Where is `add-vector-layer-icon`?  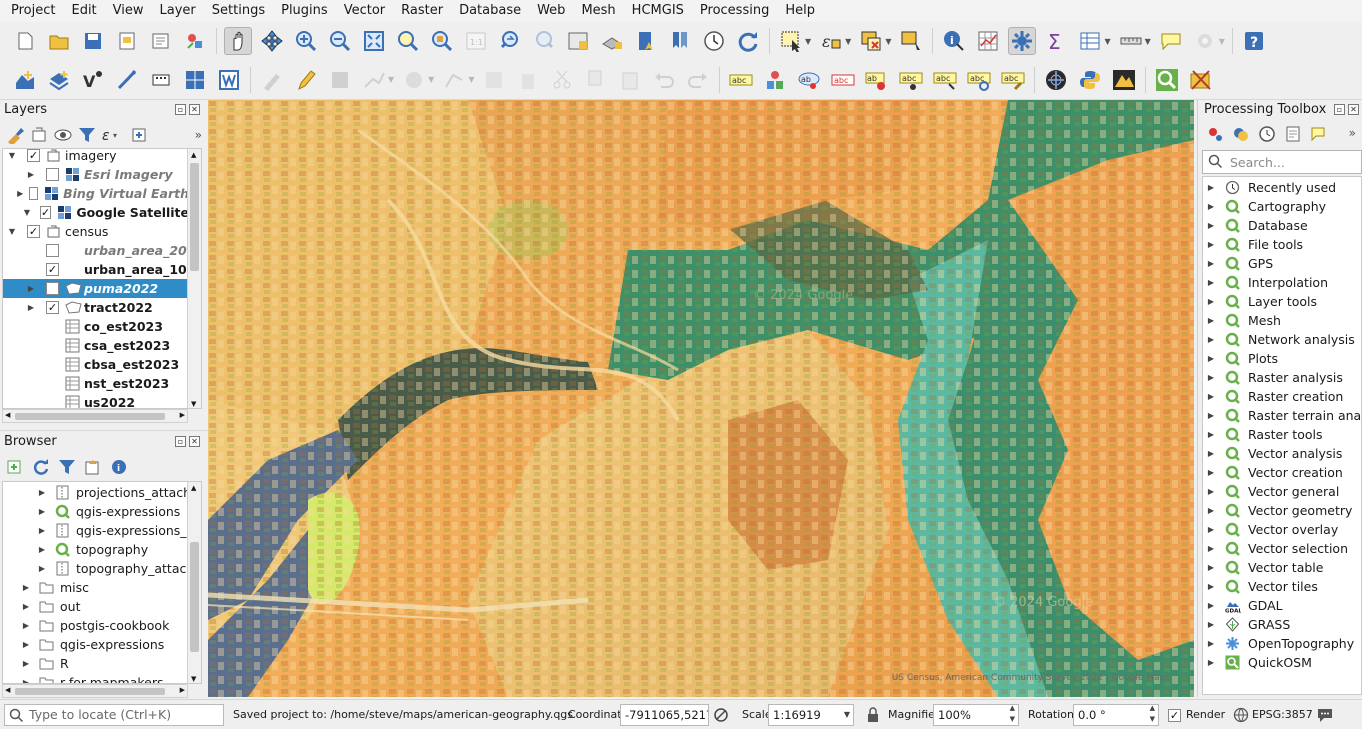
add-vector-layer-icon is located at coordinates (25, 80).